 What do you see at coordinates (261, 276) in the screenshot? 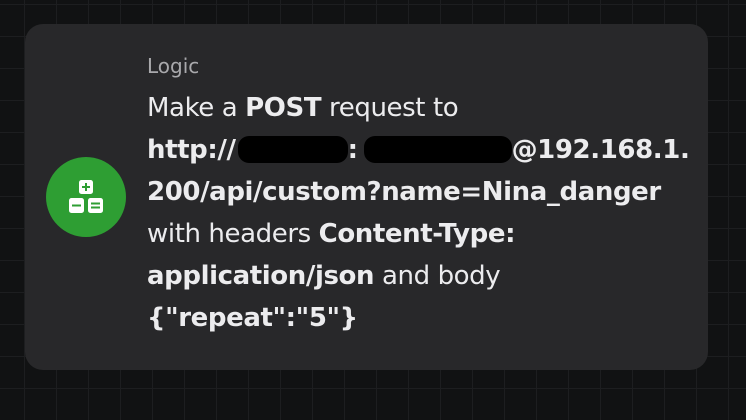
I see `header-value: application/json` at bounding box center [261, 276].